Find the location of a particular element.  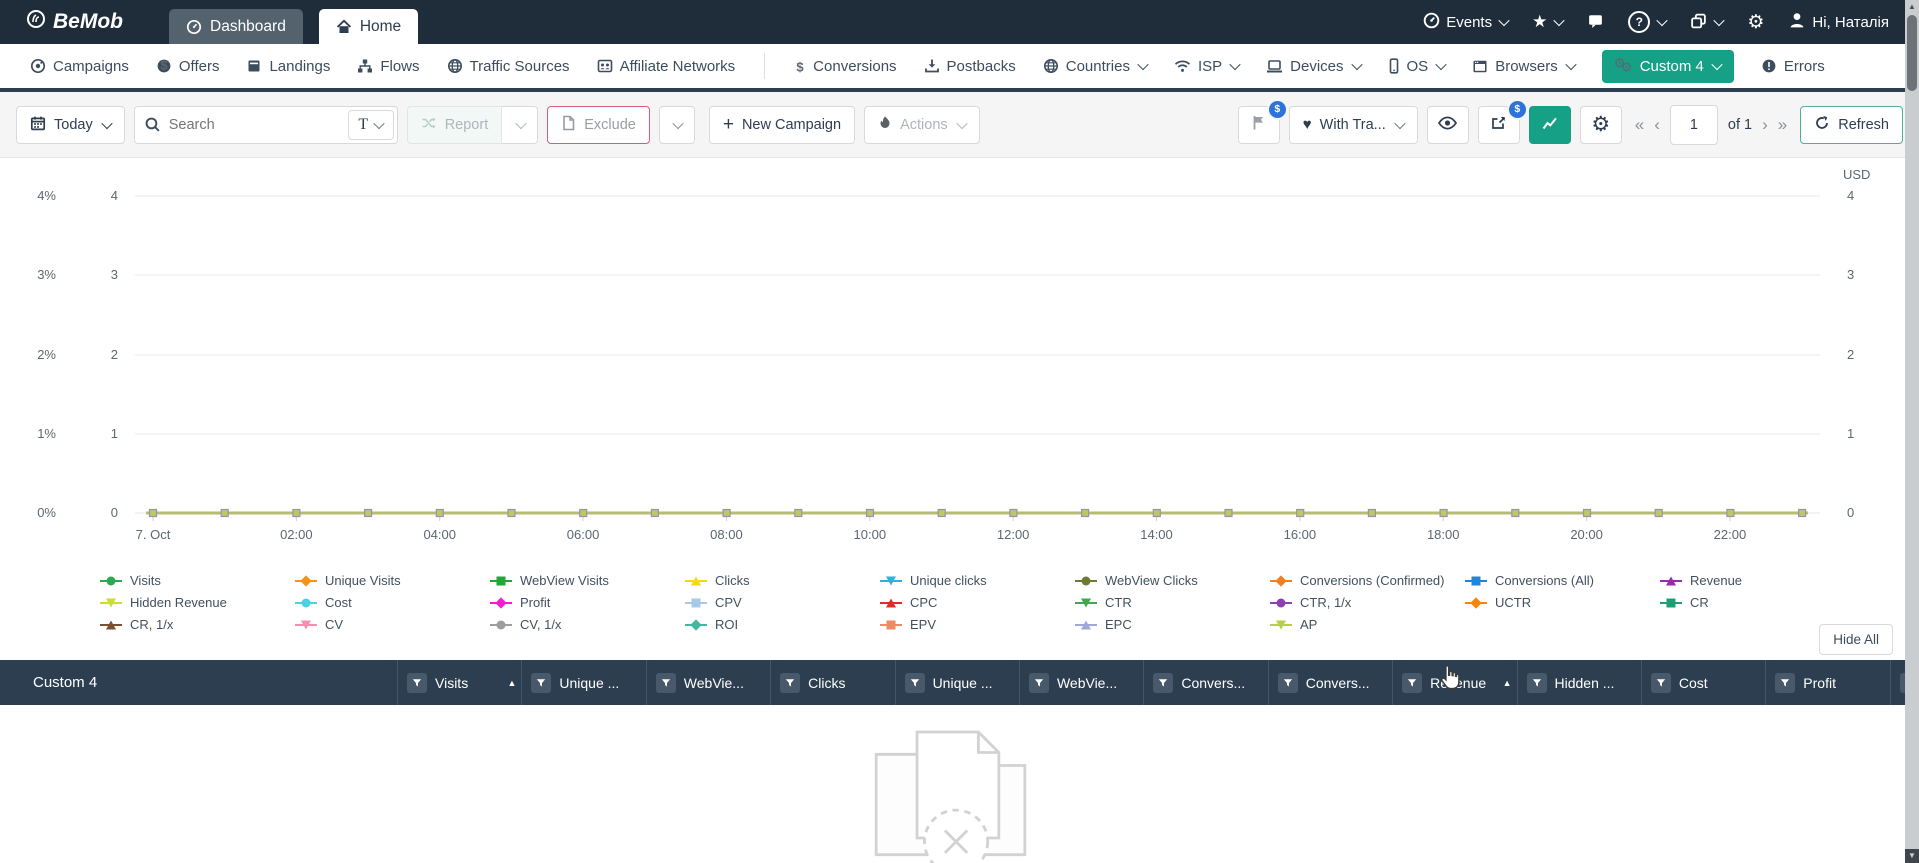

column-header-revenue: Revenue ▲ is located at coordinates (1455, 682).